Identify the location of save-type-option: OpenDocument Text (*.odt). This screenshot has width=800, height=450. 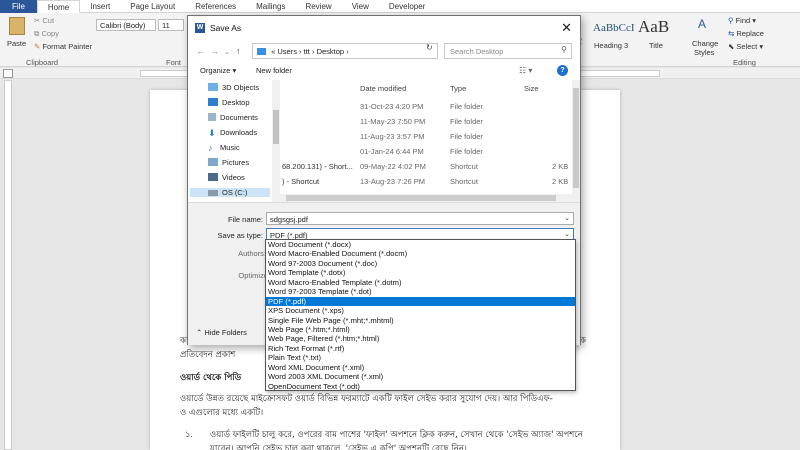
(420, 386).